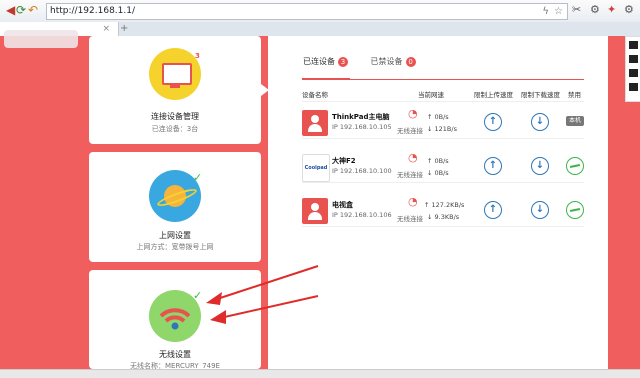  What do you see at coordinates (431, 95) in the screenshot?
I see `col-speed: 当前网速` at bounding box center [431, 95].